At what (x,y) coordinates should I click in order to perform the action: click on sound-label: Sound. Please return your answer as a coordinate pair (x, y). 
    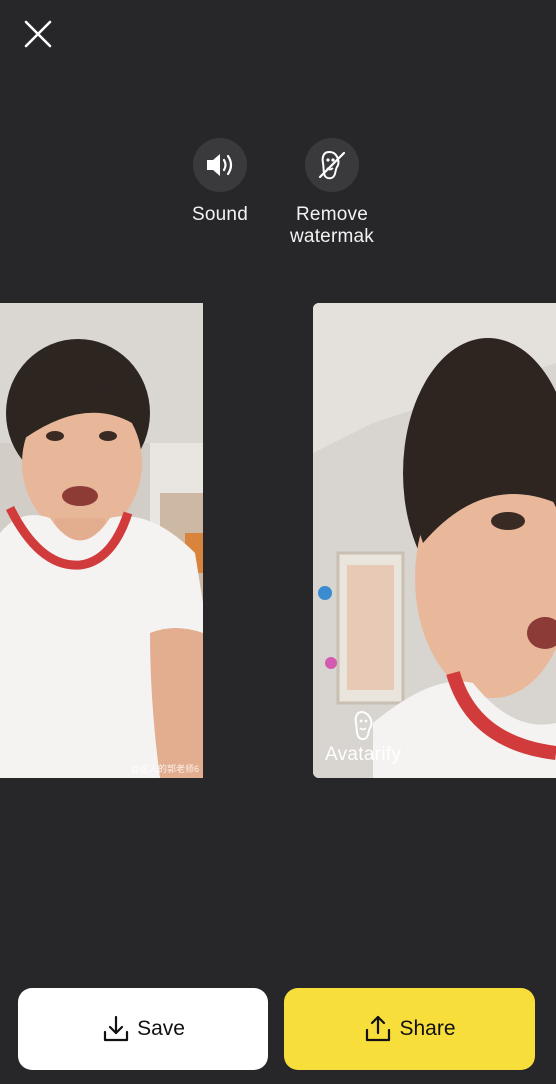
    Looking at the image, I should click on (220, 214).